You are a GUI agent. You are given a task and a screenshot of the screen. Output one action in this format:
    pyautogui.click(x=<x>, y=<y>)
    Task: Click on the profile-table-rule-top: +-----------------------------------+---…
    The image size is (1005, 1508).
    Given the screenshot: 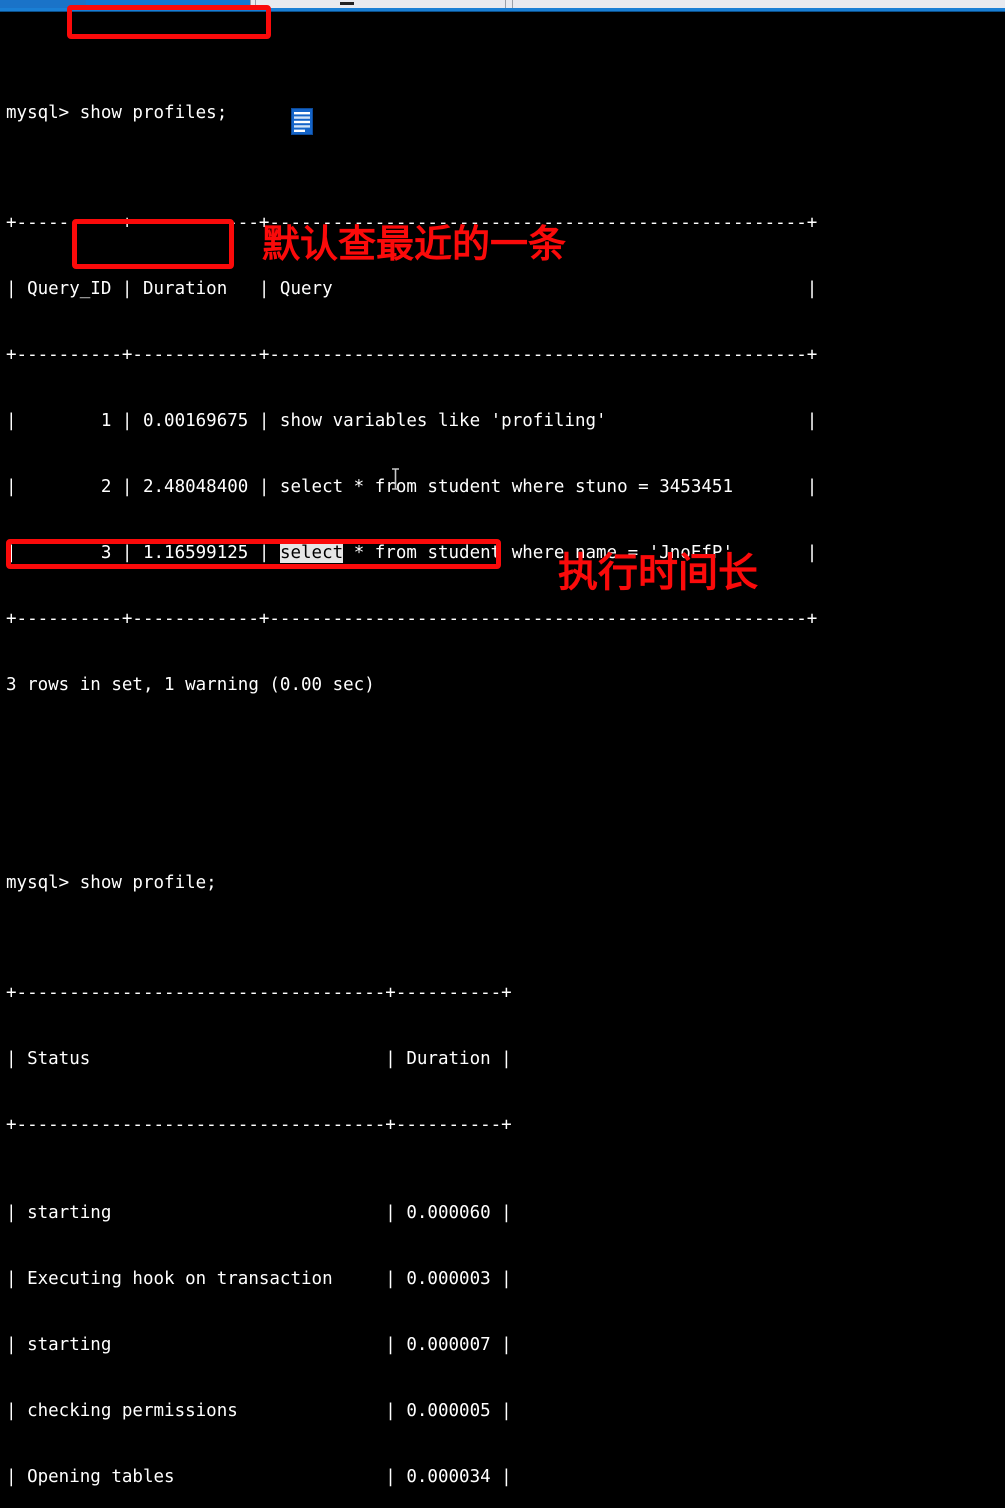 What is the action you would take?
    pyautogui.click(x=259, y=993)
    